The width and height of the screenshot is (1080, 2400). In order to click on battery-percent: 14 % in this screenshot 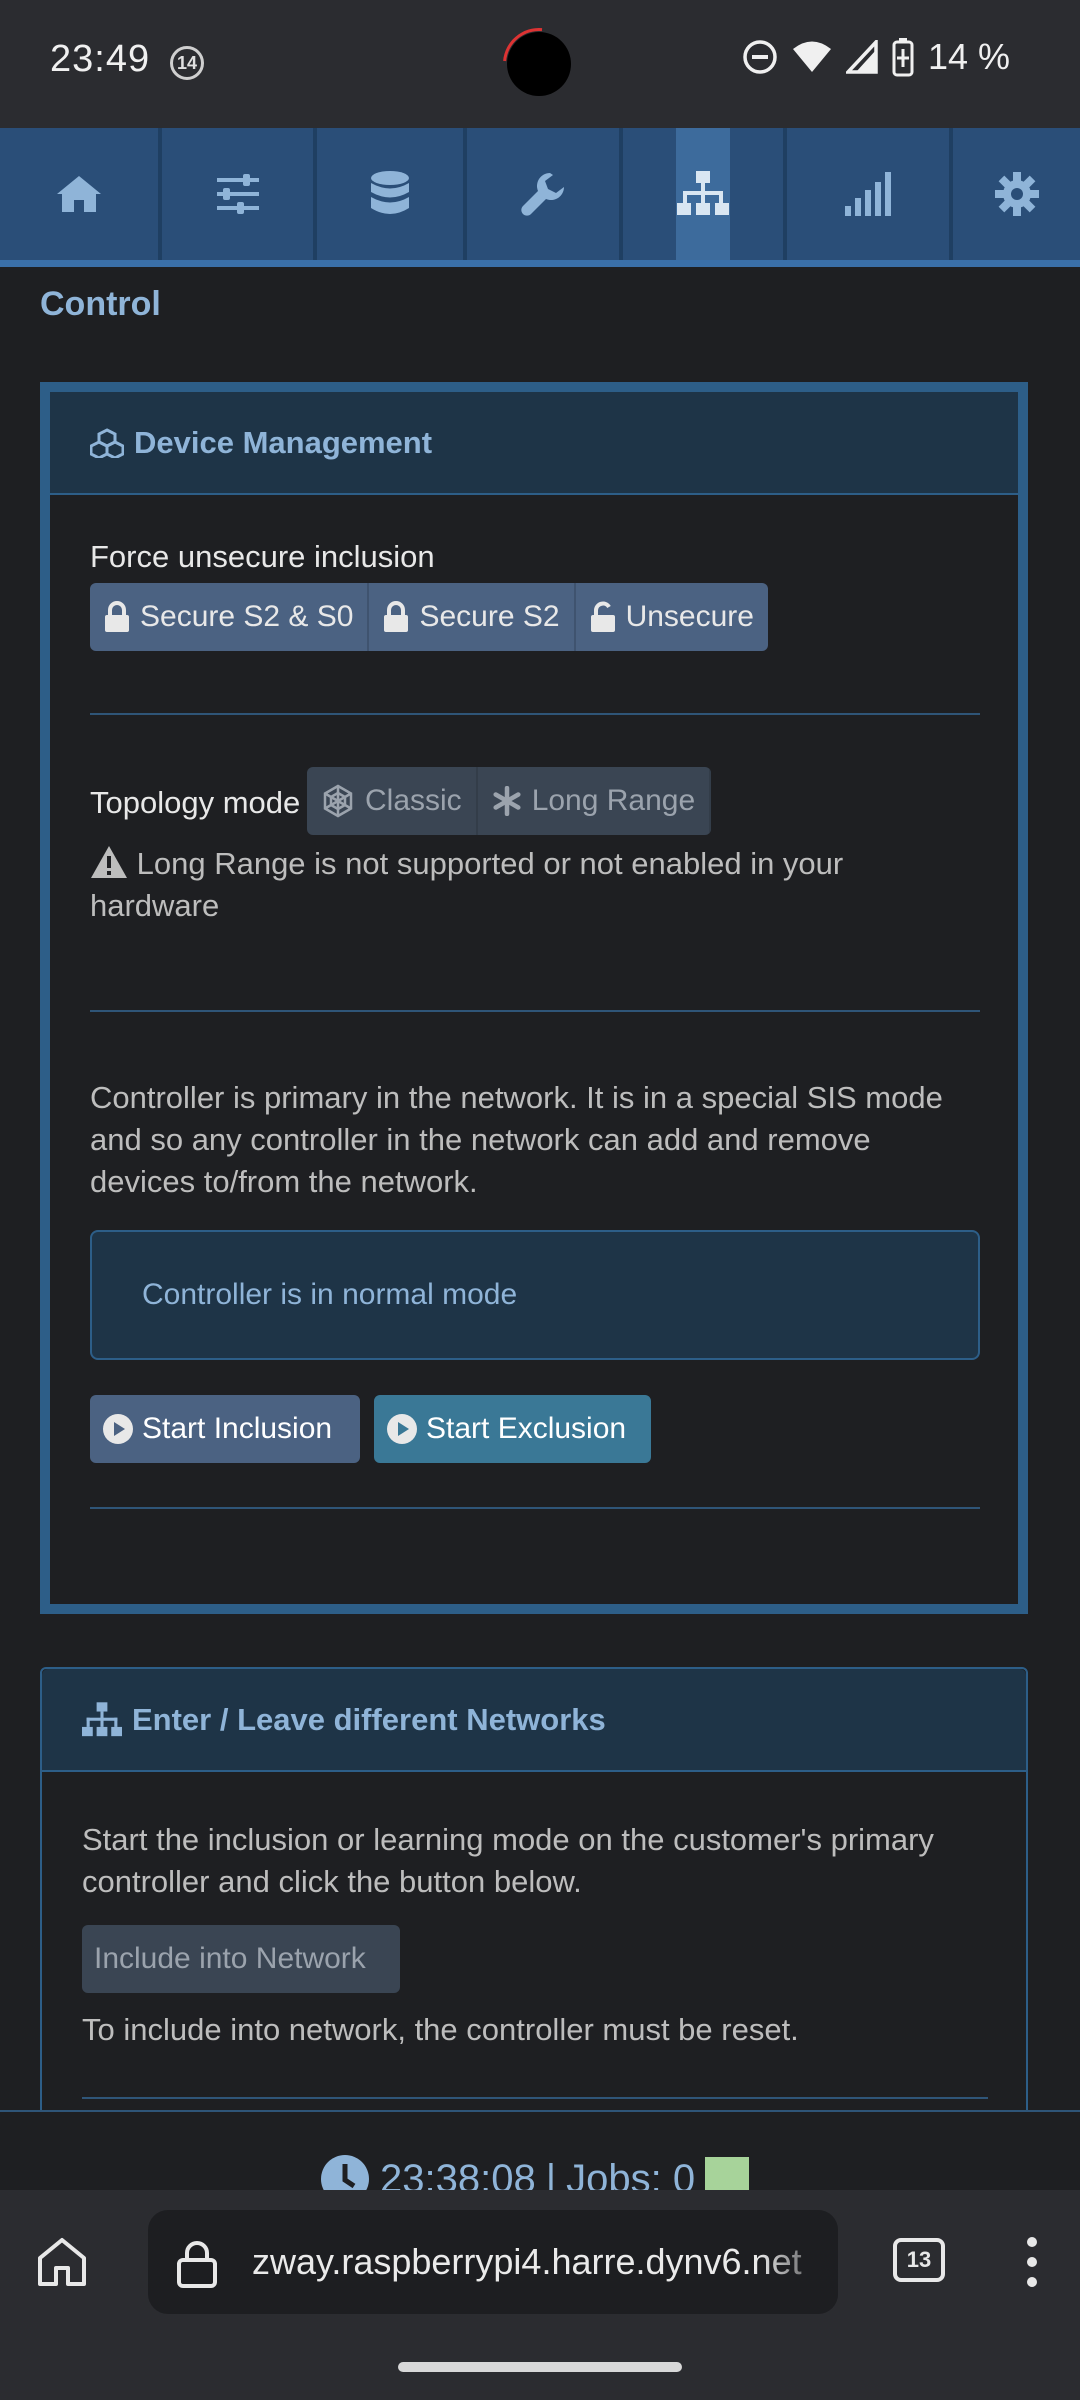, I will do `click(968, 56)`.